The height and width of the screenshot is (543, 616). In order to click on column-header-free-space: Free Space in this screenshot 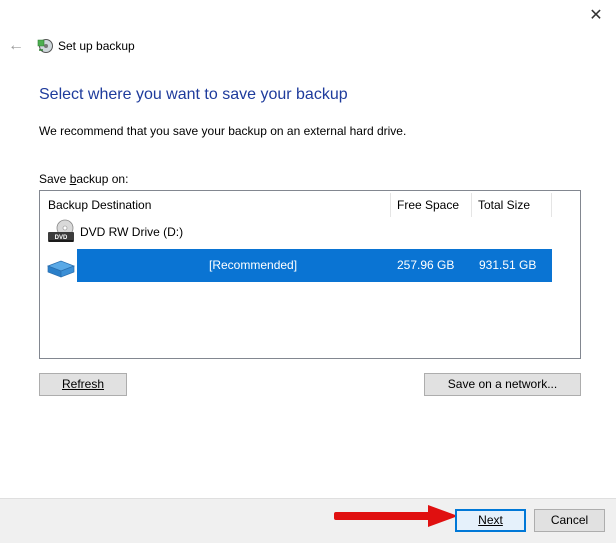, I will do `click(428, 205)`.